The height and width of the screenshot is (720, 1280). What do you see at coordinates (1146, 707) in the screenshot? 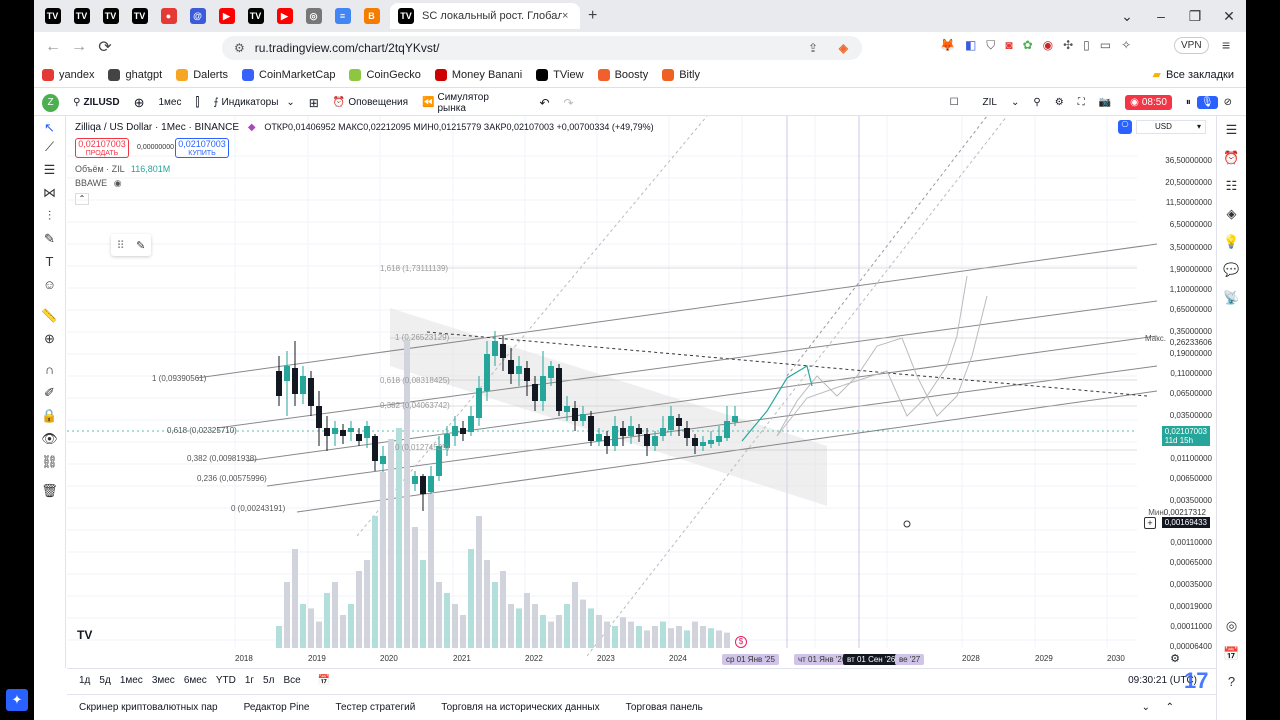
I see `chevron-down-icon: ⌄` at bounding box center [1146, 707].